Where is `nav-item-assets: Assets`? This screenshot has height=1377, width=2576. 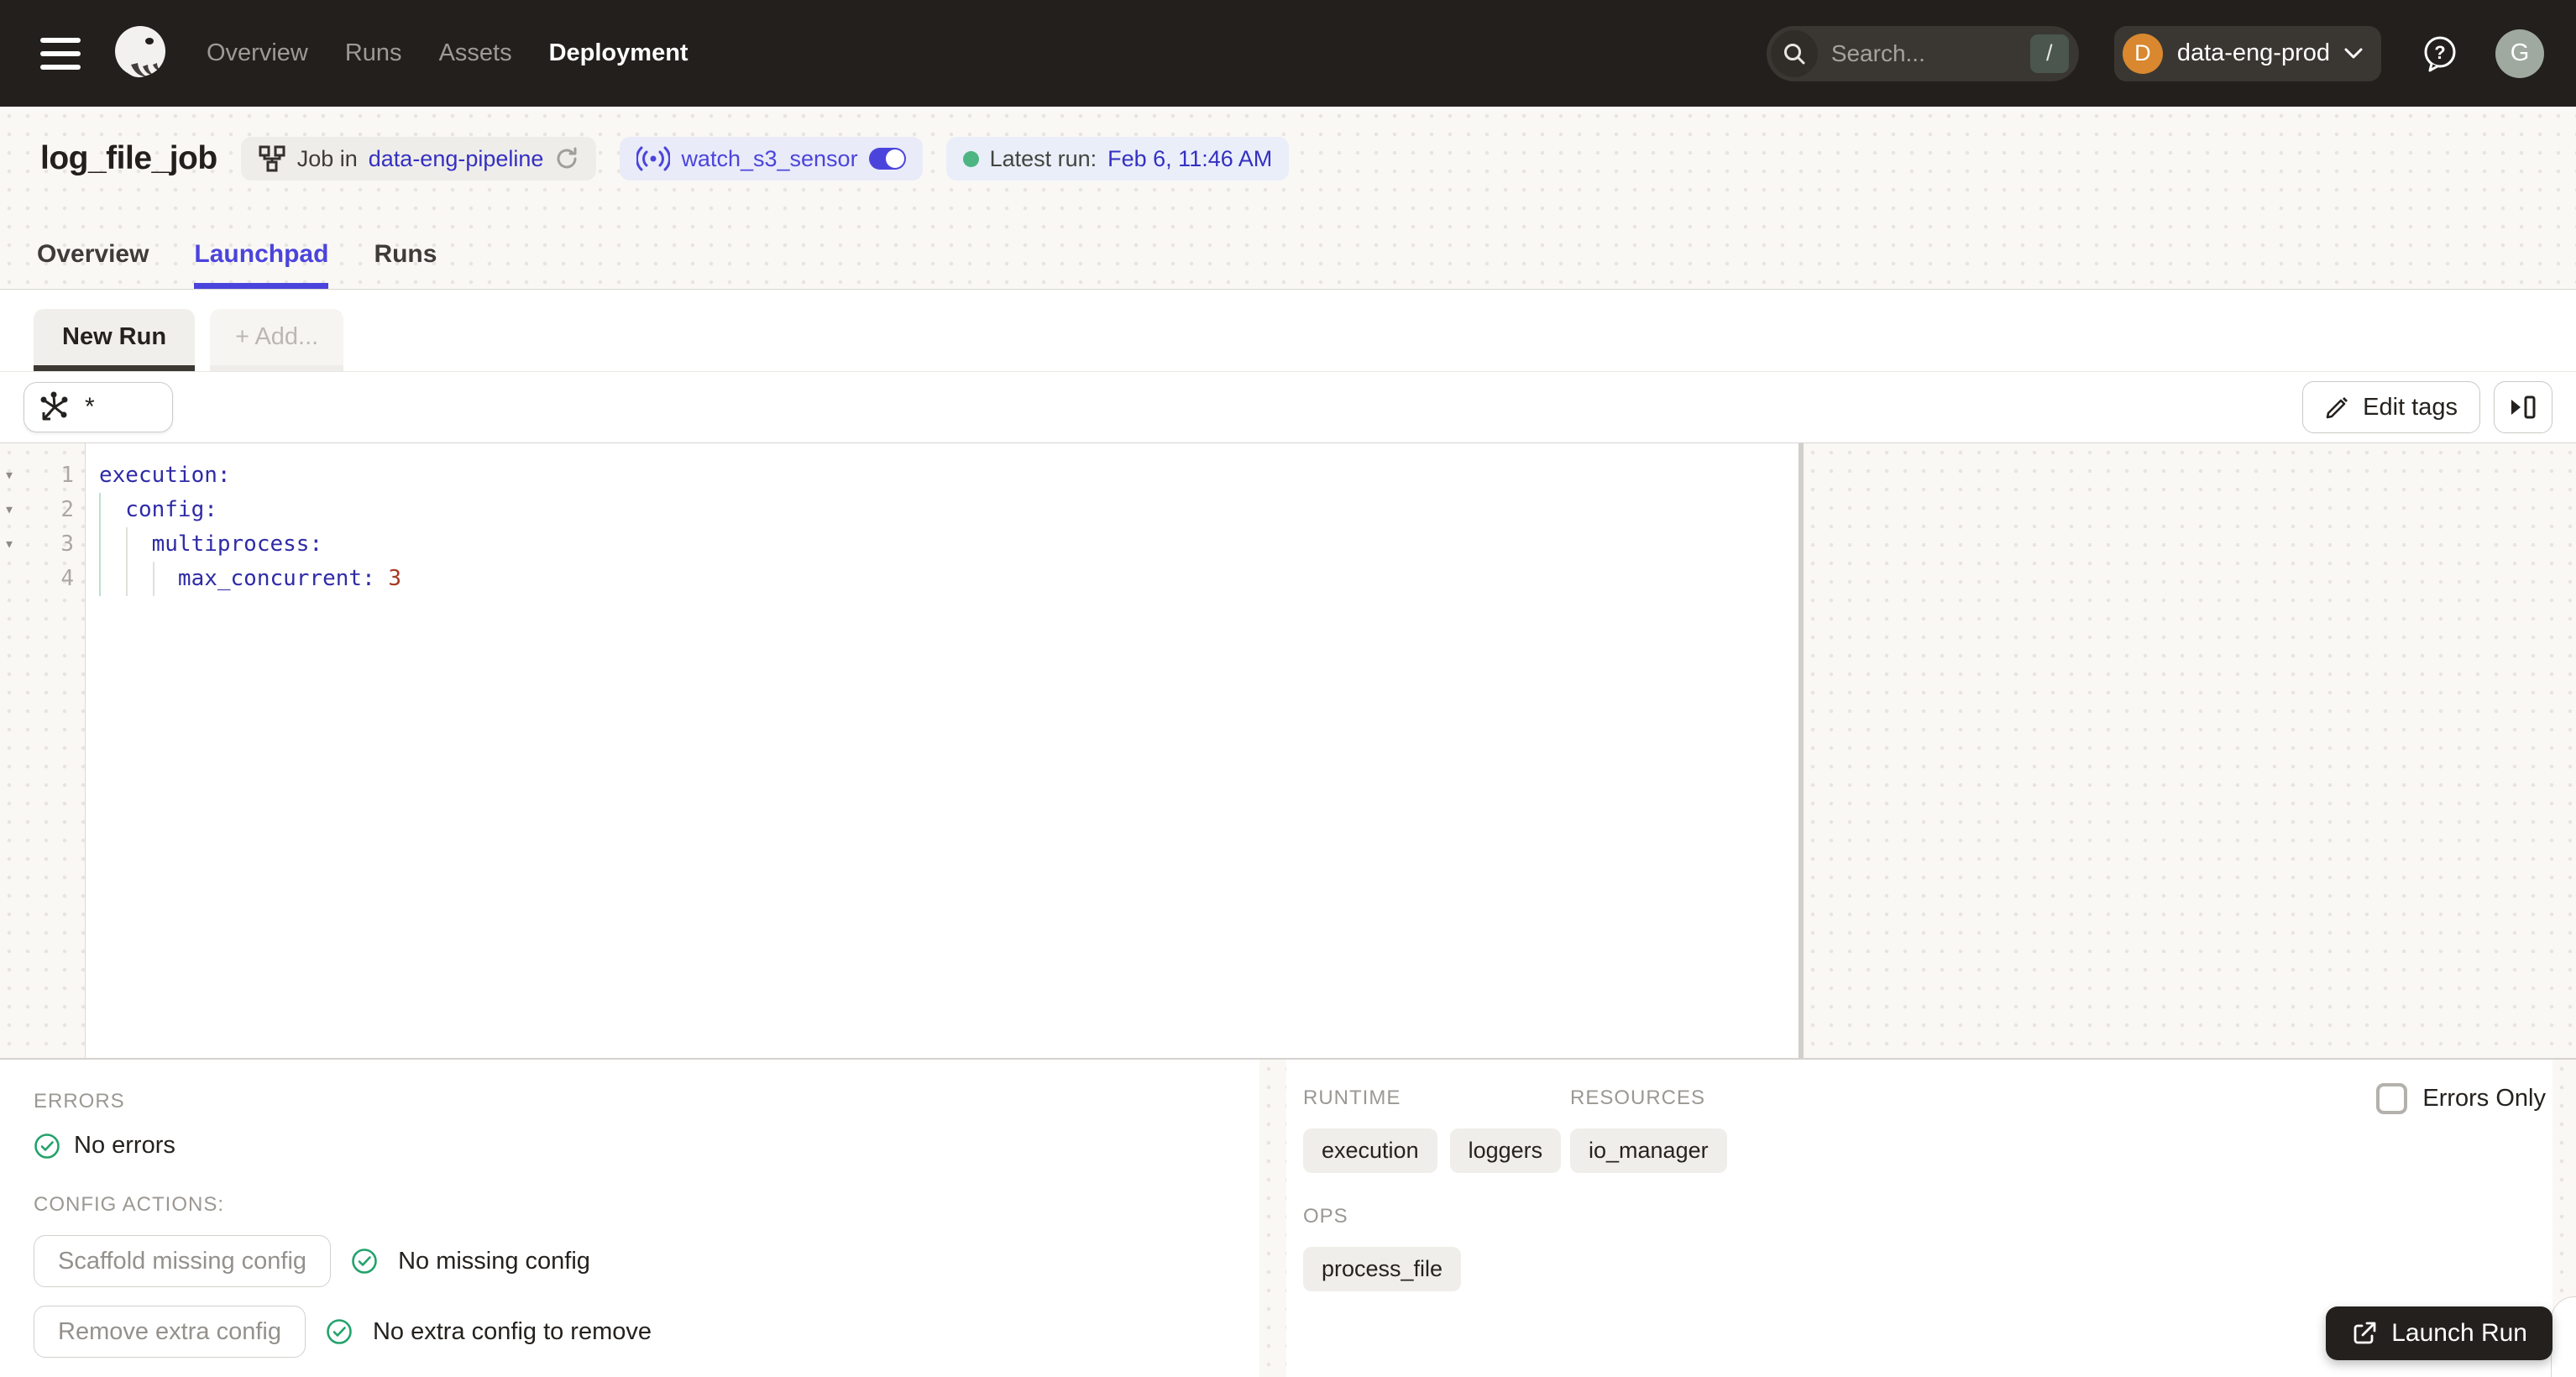
nav-item-assets: Assets is located at coordinates (475, 53).